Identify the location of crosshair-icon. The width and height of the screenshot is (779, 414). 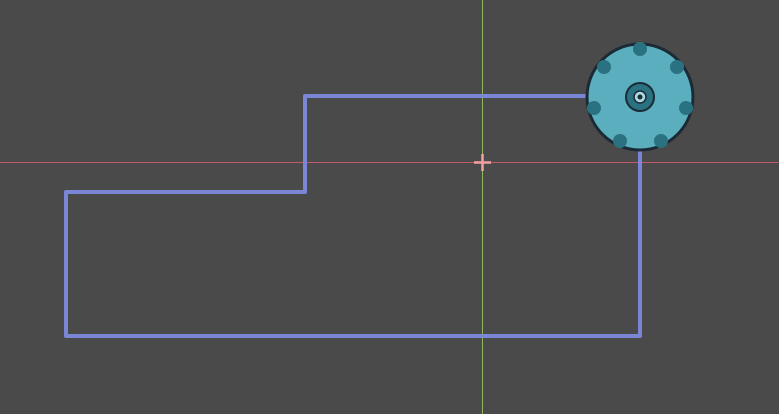
(482, 162).